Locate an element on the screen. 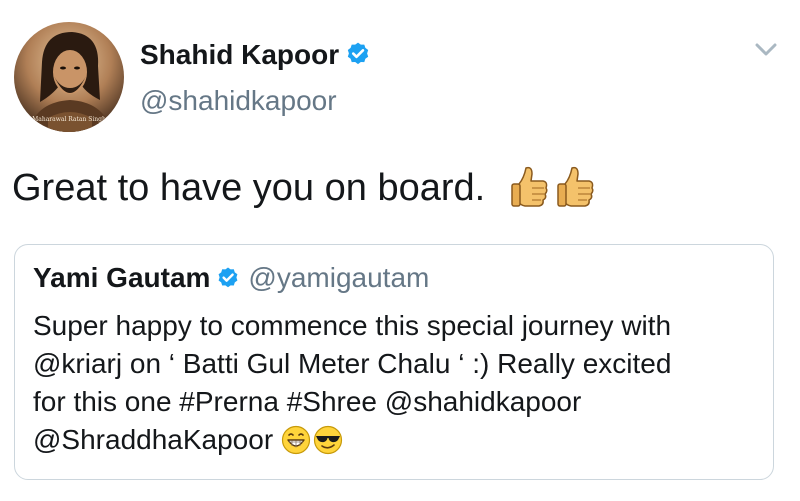  sunglasses-face-icon is located at coordinates (328, 445).